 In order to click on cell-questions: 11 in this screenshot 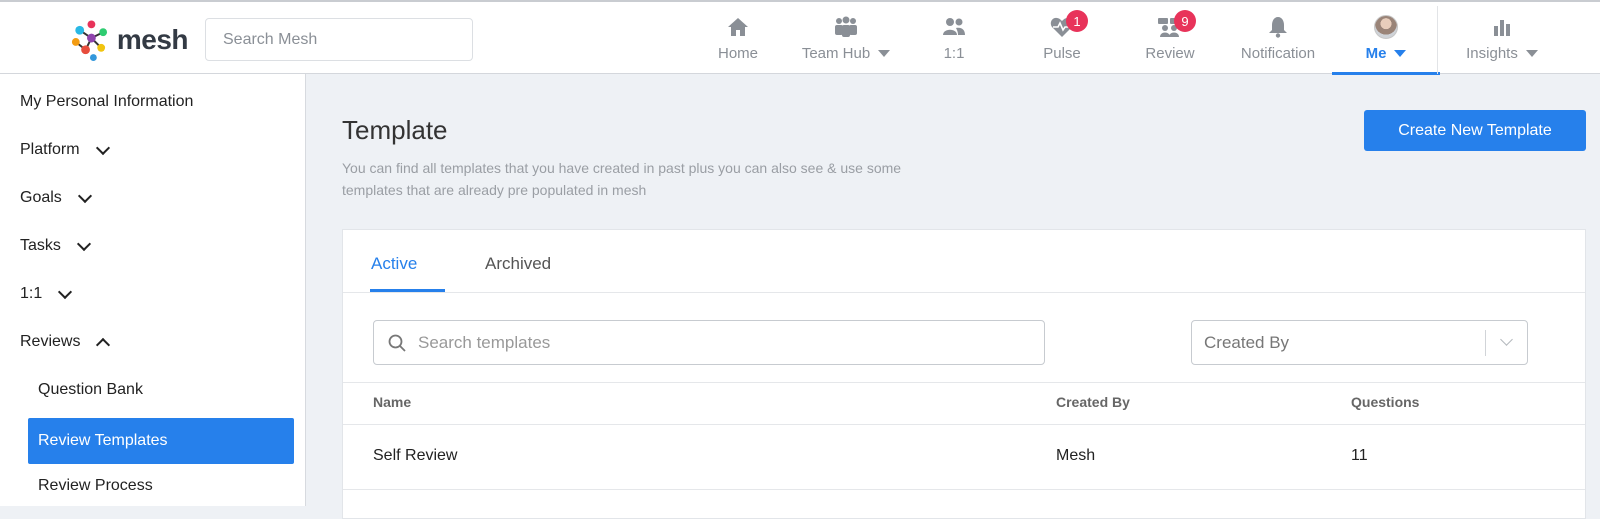, I will do `click(1359, 455)`.